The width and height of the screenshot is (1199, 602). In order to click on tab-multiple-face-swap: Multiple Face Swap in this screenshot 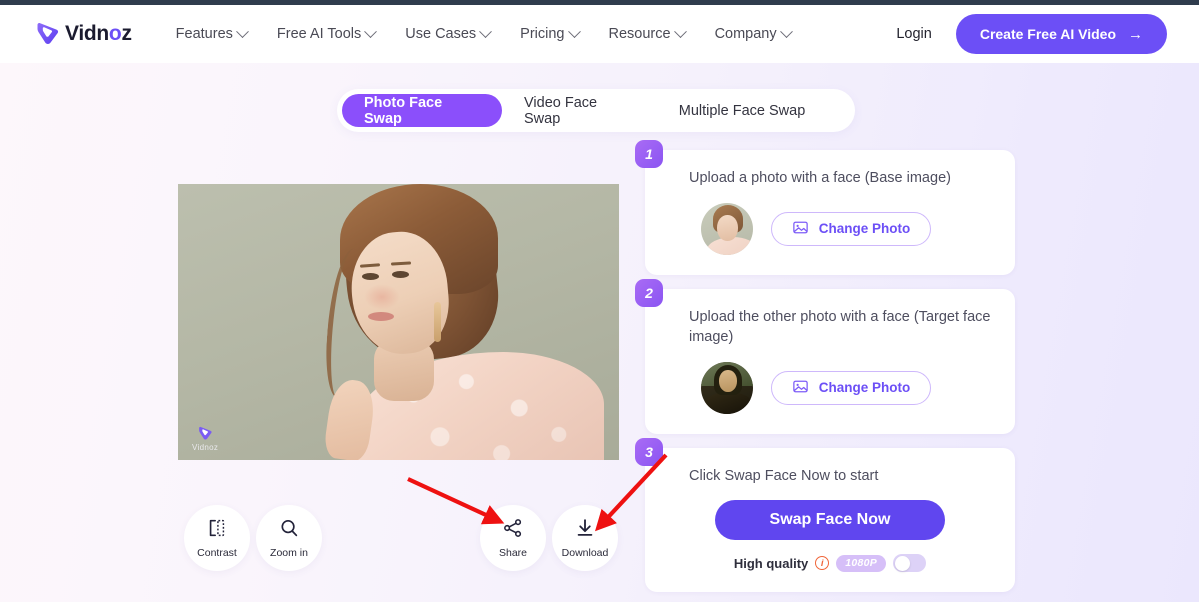, I will do `click(742, 110)`.